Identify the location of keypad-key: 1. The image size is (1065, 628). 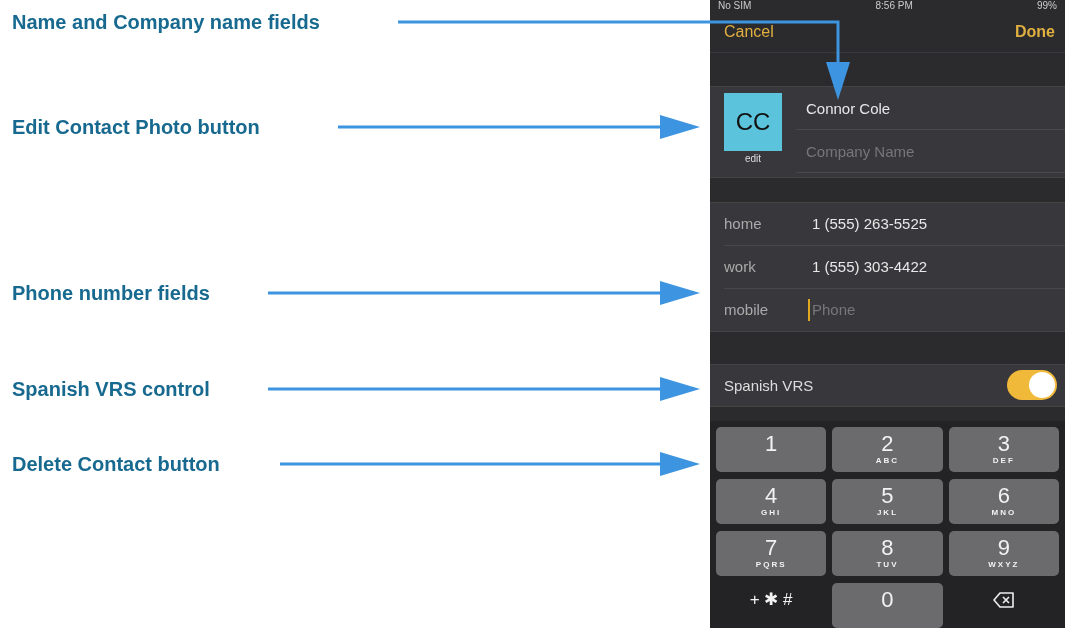
(771, 449).